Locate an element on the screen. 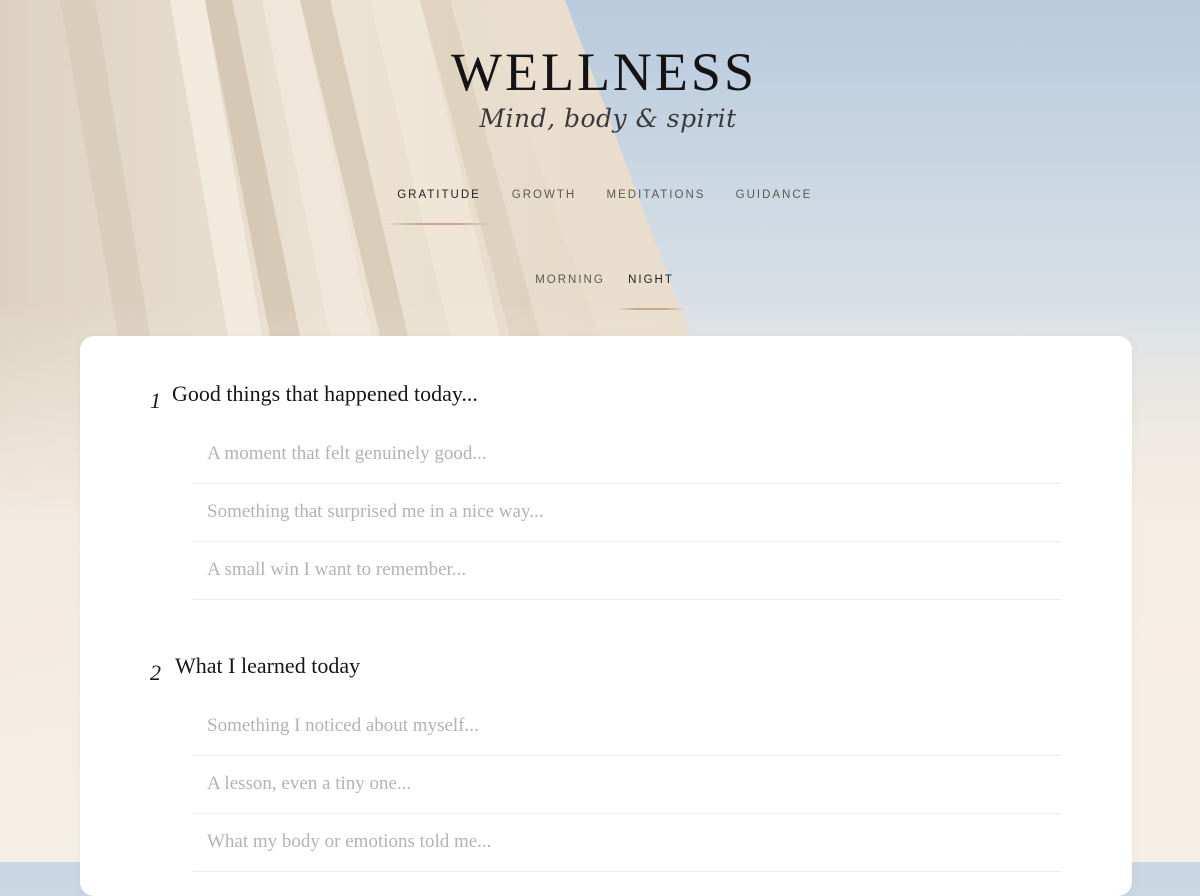 Image resolution: width=1200 pixels, height=896 pixels. subtab-morning: MORNING is located at coordinates (570, 292).